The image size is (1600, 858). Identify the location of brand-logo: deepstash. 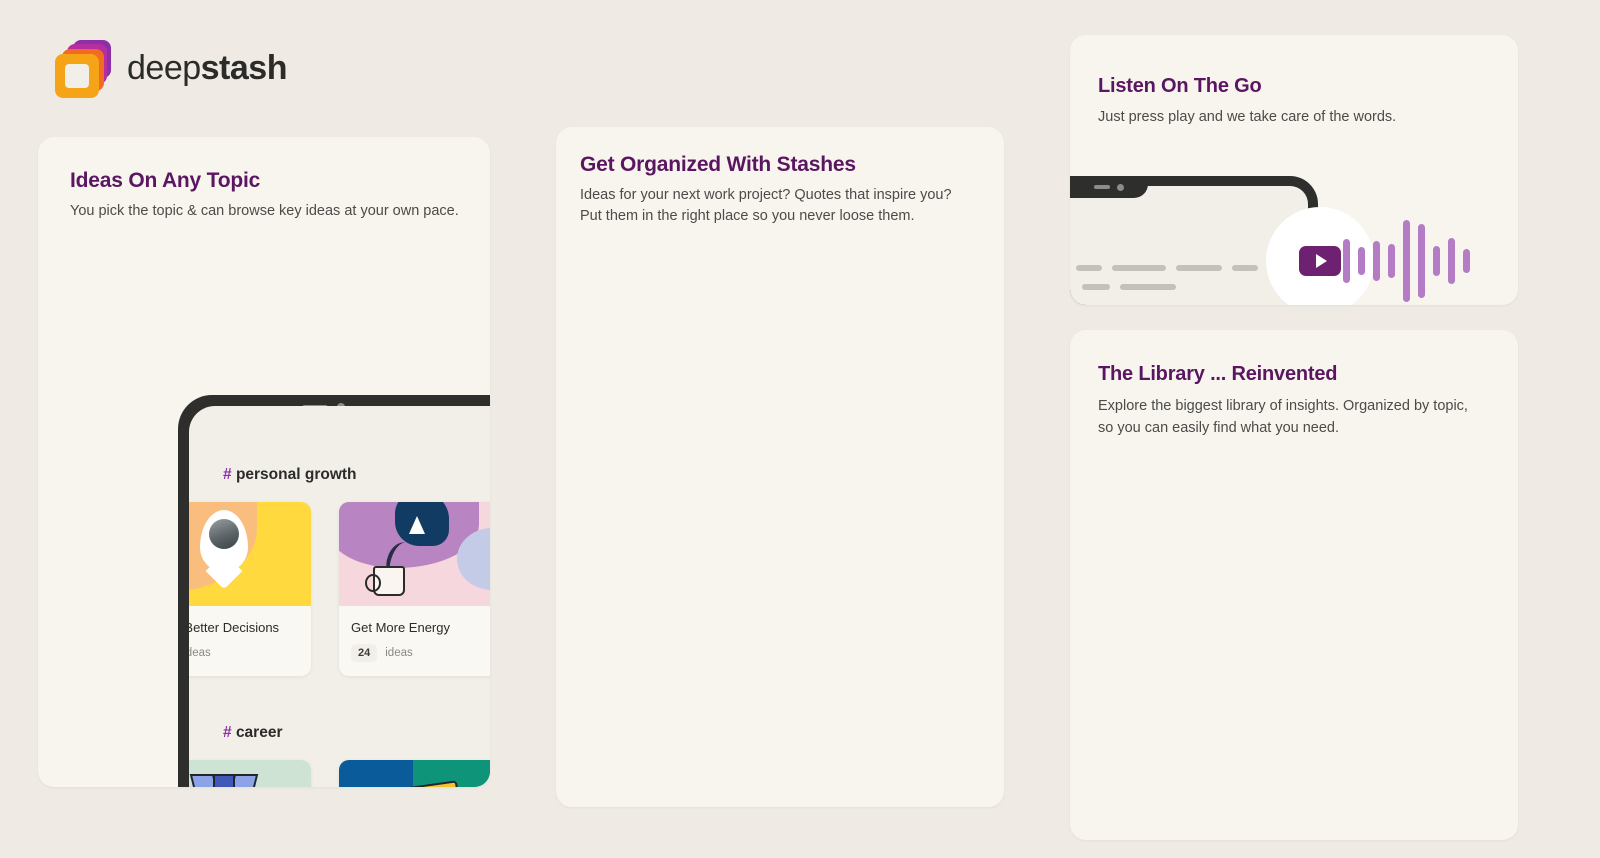
(171, 69).